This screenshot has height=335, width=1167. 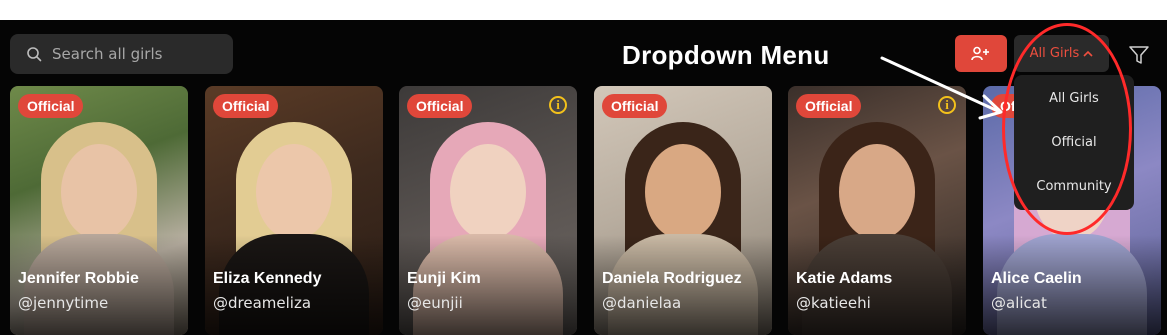 I want to click on annotation-arrow-icon, so click(x=941, y=88).